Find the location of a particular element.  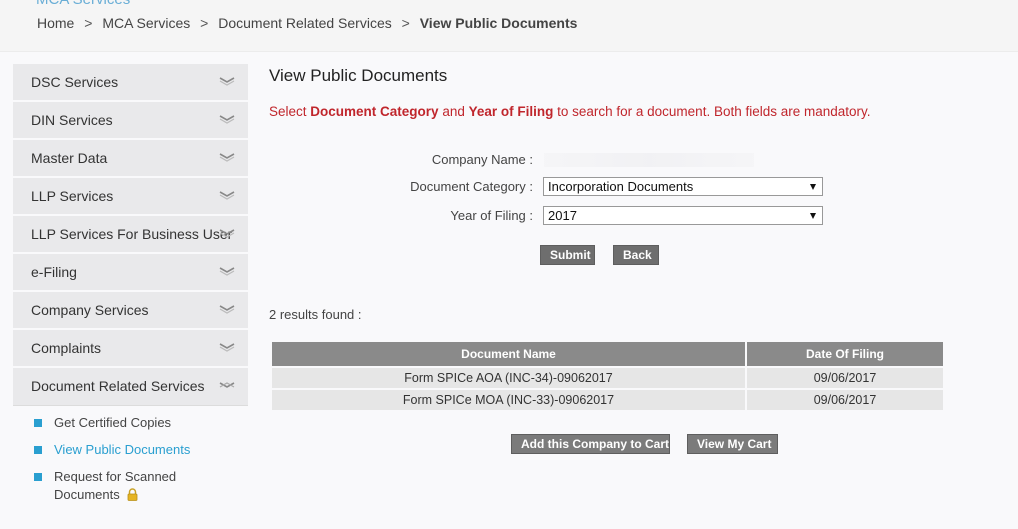

sidebar-item-din-services: DIN Services is located at coordinates (130, 121).